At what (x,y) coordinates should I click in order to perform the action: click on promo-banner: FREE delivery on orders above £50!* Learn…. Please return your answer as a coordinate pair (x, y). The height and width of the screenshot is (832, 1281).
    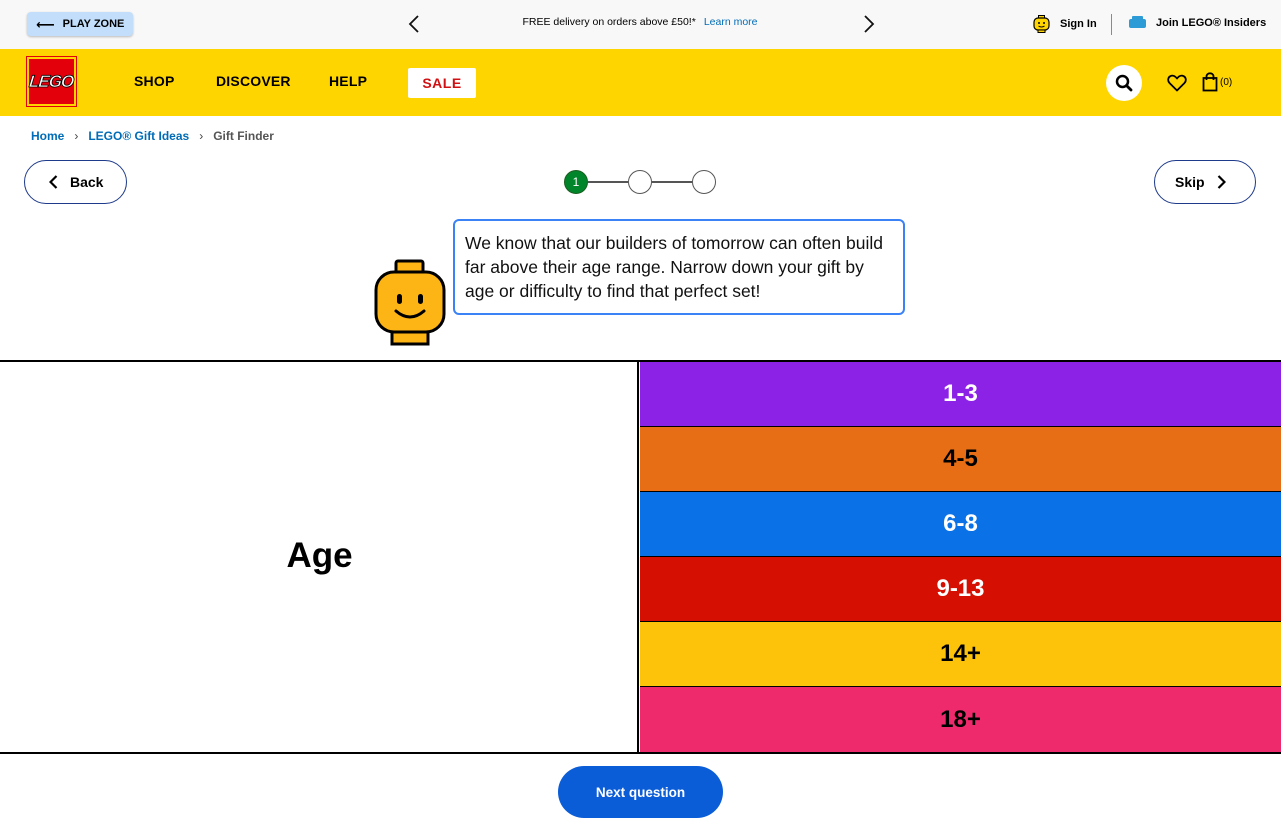
    Looking at the image, I should click on (640, 22).